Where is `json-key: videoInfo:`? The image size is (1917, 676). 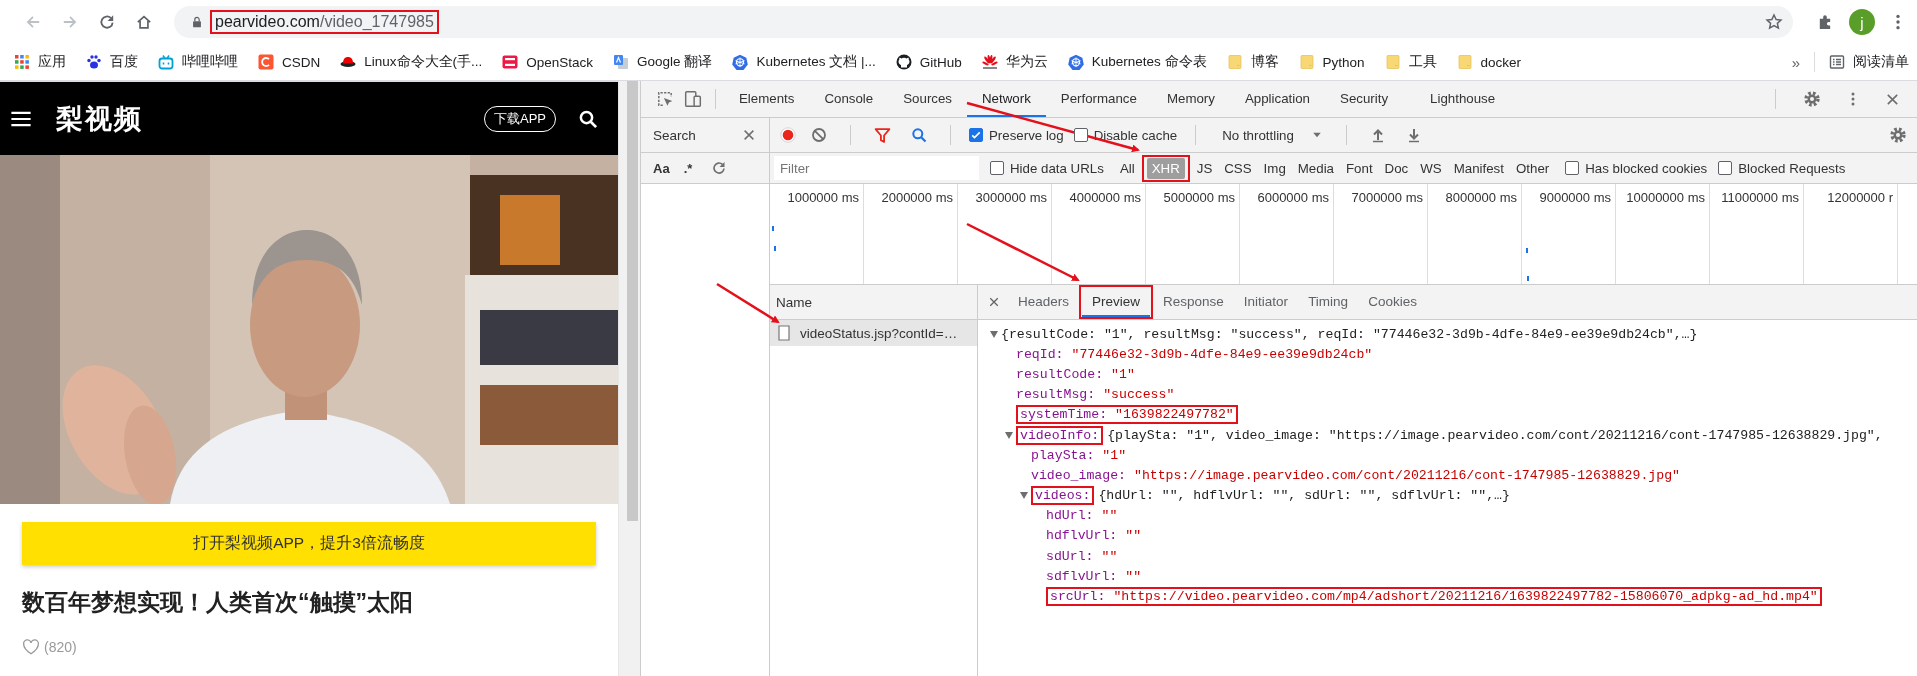 json-key: videoInfo: is located at coordinates (1060, 435).